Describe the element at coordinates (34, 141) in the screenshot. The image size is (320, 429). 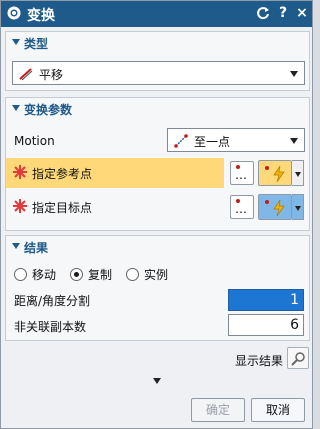
I see `motion-label: Motion` at that location.